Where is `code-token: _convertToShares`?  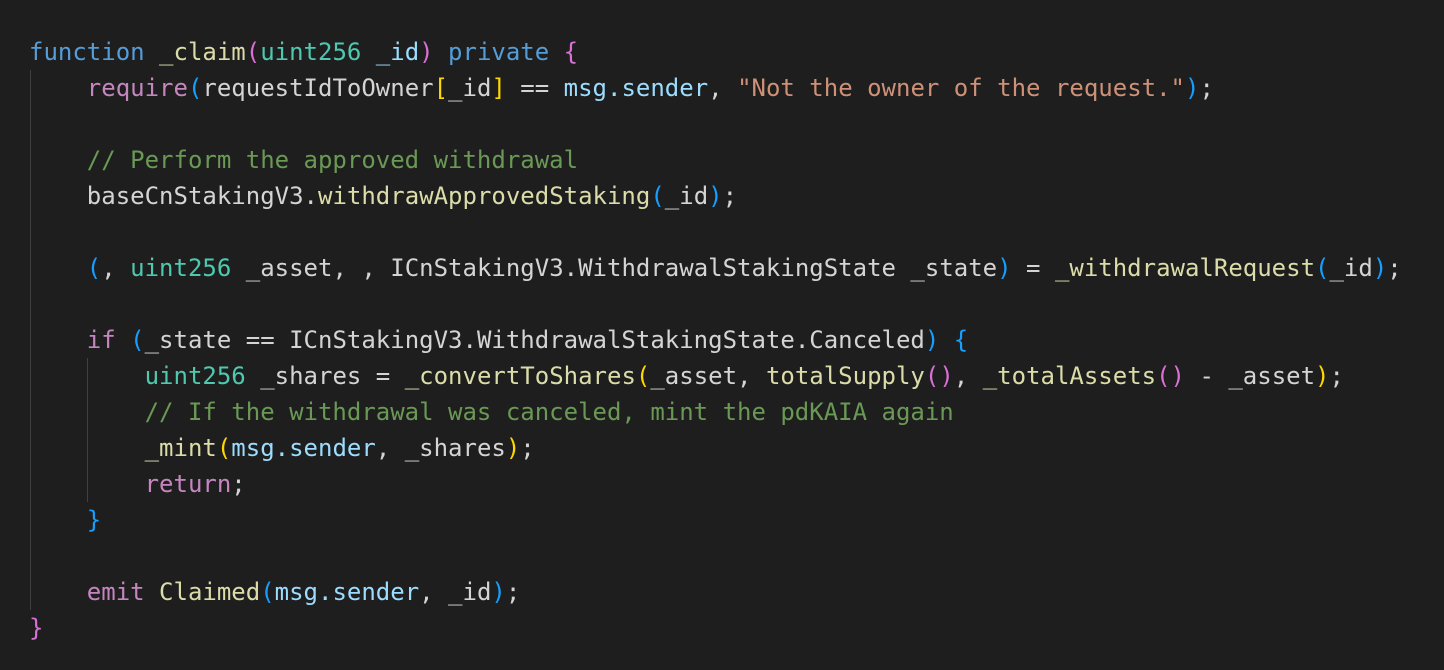 code-token: _convertToShares is located at coordinates (520, 376).